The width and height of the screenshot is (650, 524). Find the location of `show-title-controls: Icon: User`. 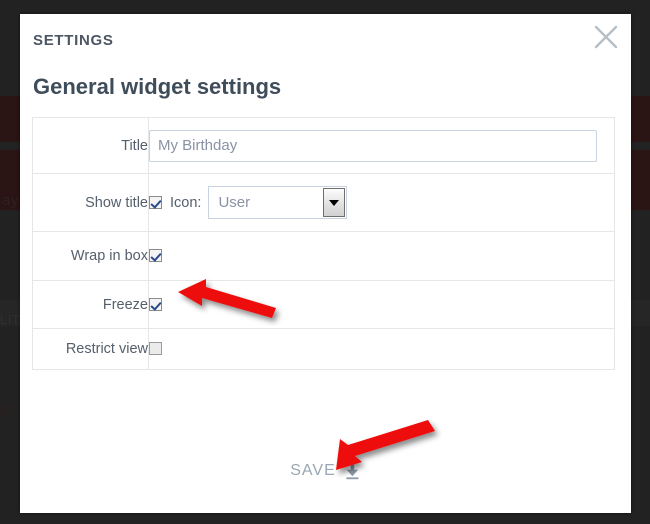

show-title-controls: Icon: User is located at coordinates (381, 202).